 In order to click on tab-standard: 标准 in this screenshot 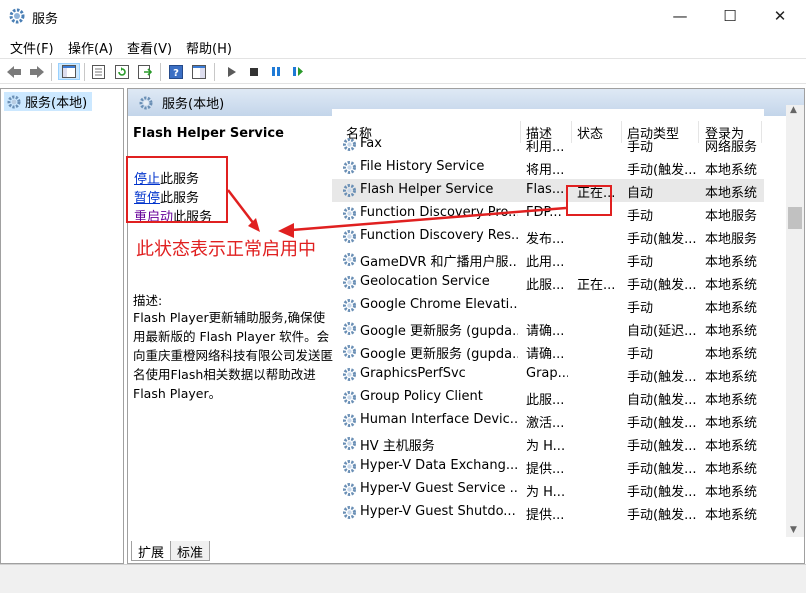, I will do `click(190, 551)`.